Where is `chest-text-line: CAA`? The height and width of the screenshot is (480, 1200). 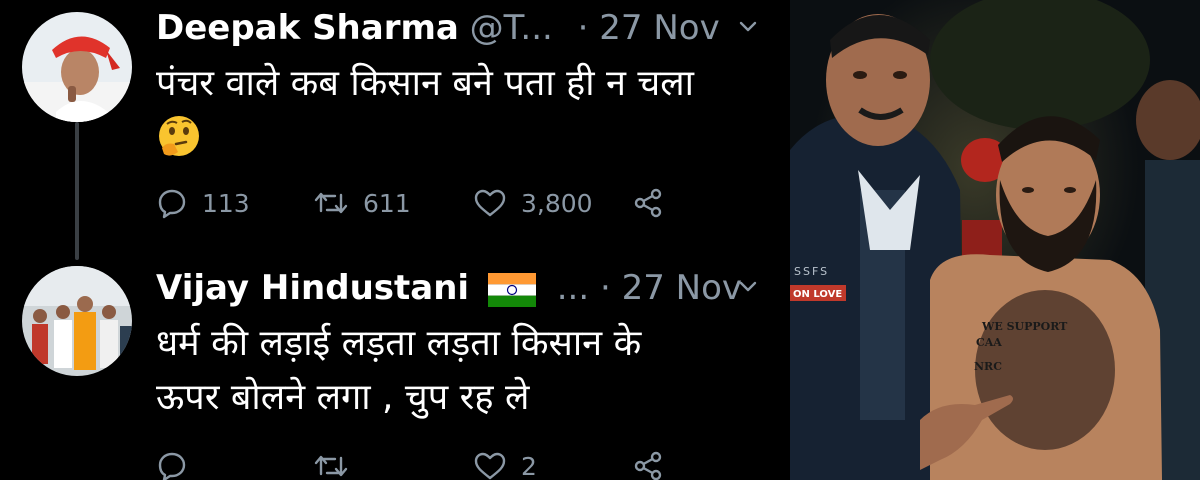 chest-text-line: CAA is located at coordinates (989, 342).